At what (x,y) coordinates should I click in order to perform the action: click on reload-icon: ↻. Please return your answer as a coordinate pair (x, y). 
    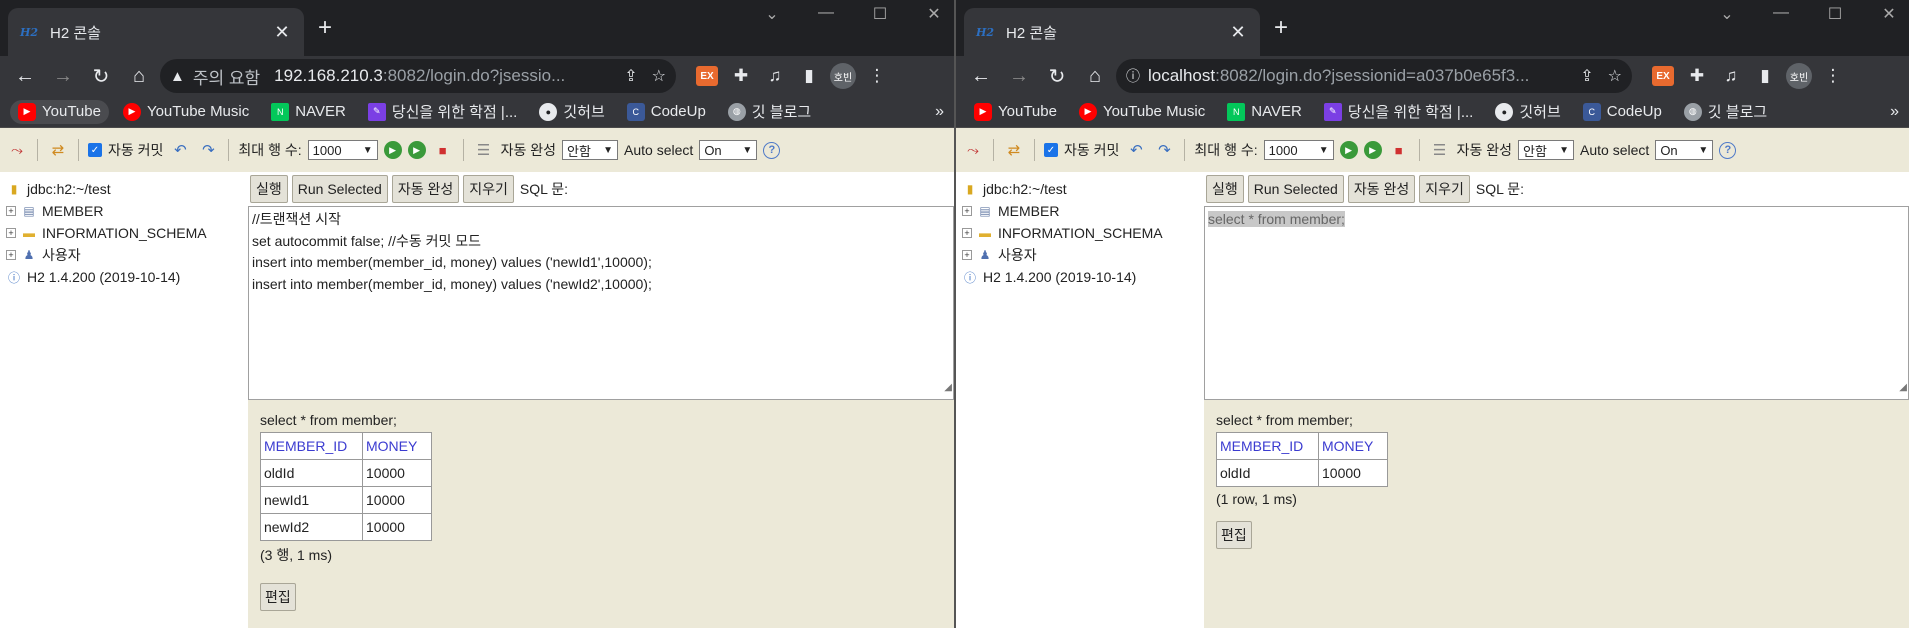
    Looking at the image, I should click on (1057, 76).